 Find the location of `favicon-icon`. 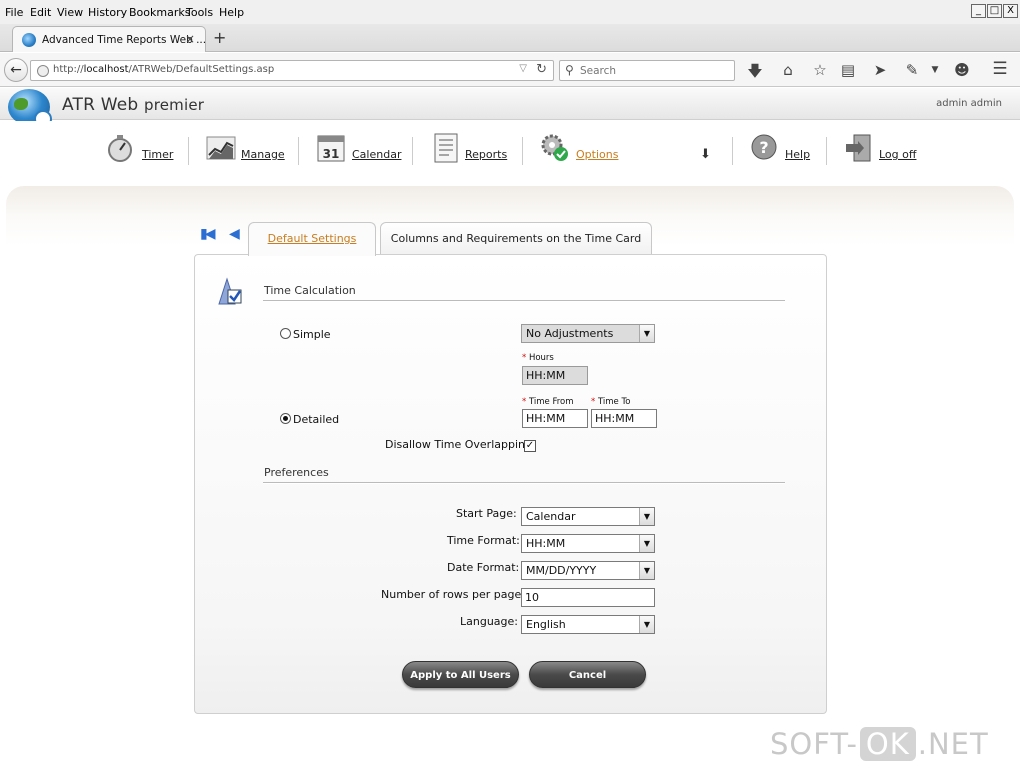

favicon-icon is located at coordinates (29, 40).